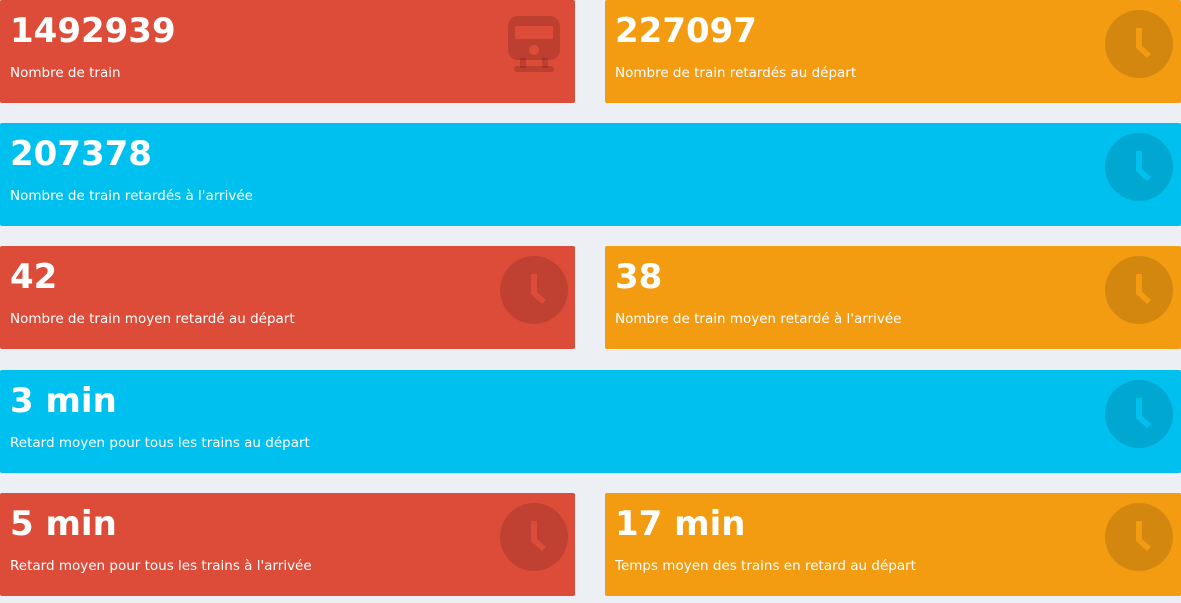  Describe the element at coordinates (131, 196) in the screenshot. I see `stat-label: Nombre de train retardés à l'arrivée` at that location.